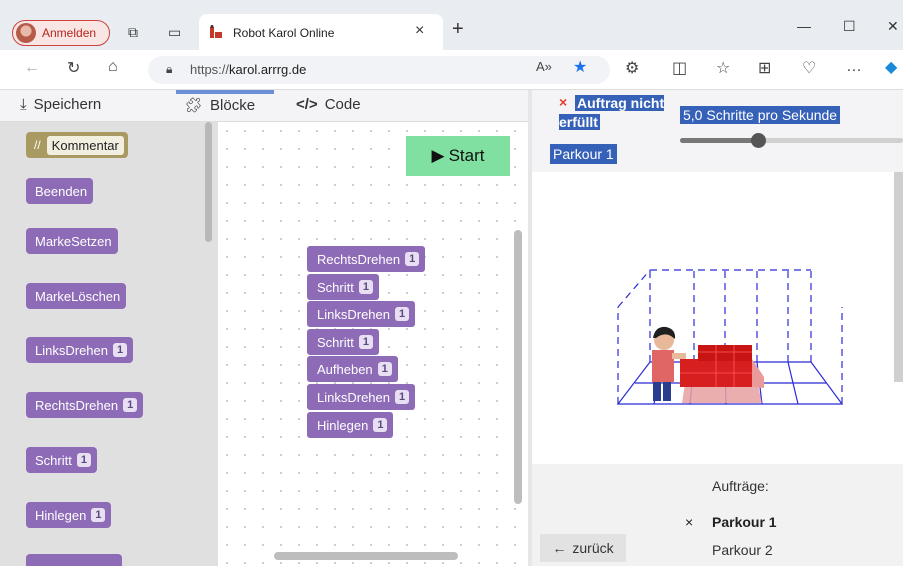 Image resolution: width=903 pixels, height=566 pixels. I want to click on puzzle-piece-icon: 🧩︎, so click(194, 105).